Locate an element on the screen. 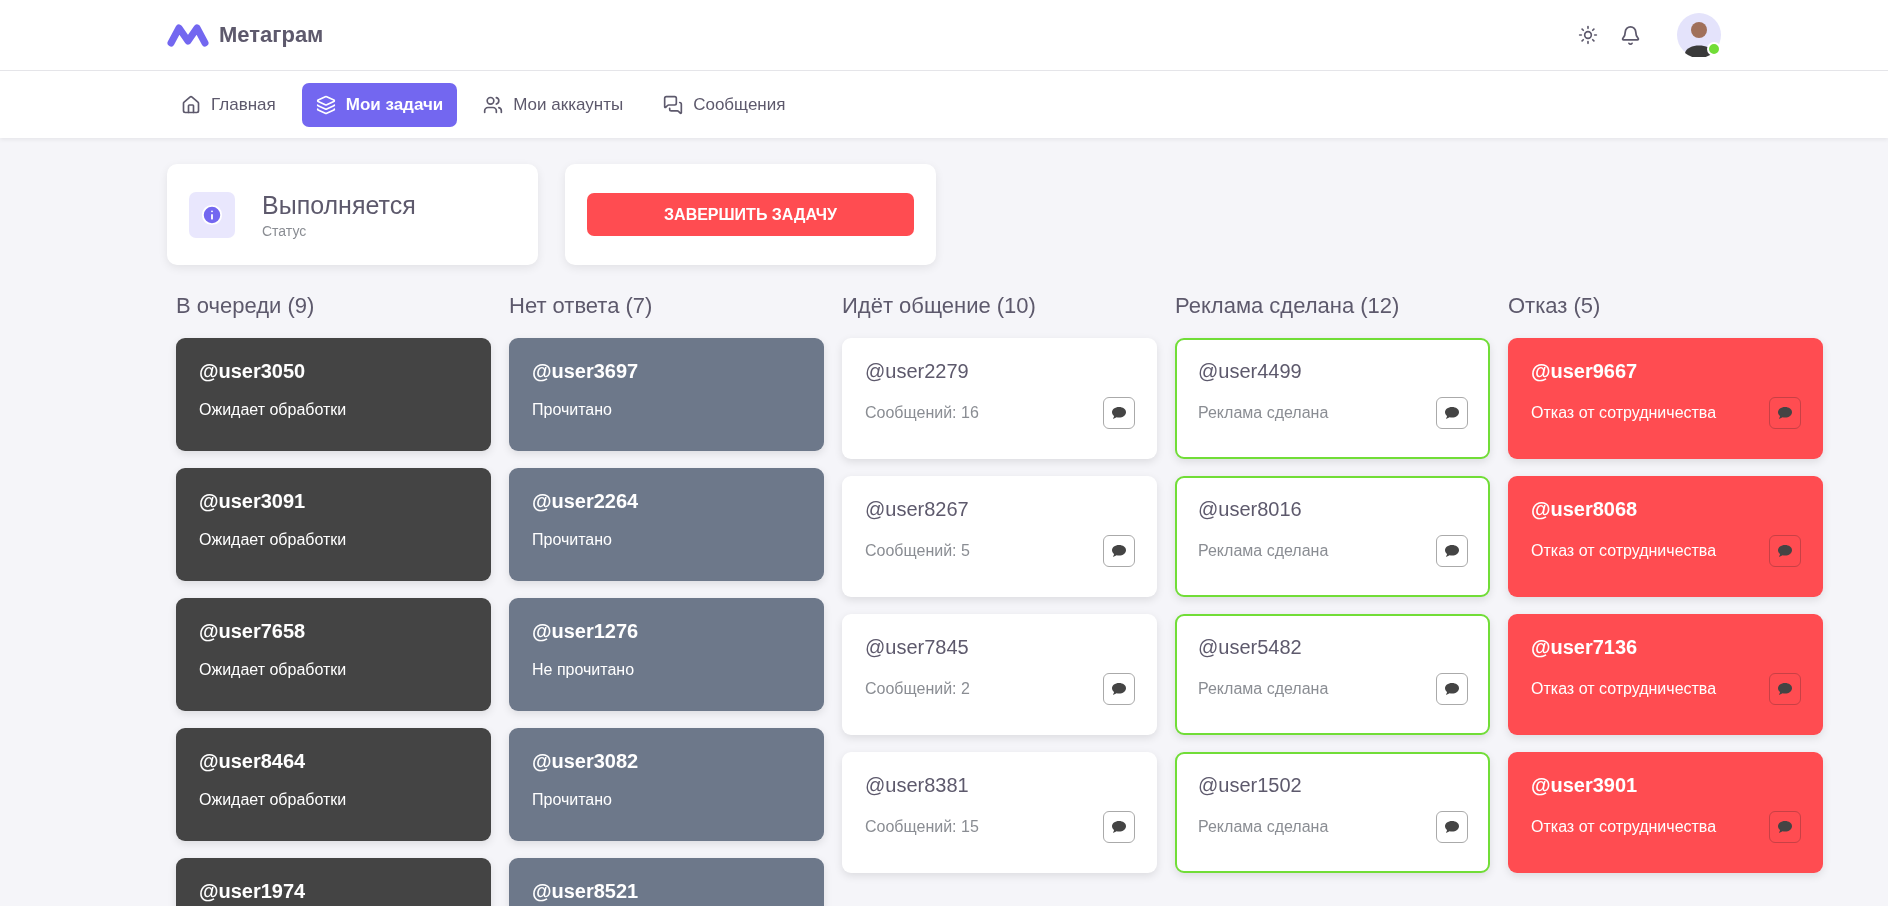 Image resolution: width=1888 pixels, height=906 pixels. card-status: Не прочитано is located at coordinates (583, 670).